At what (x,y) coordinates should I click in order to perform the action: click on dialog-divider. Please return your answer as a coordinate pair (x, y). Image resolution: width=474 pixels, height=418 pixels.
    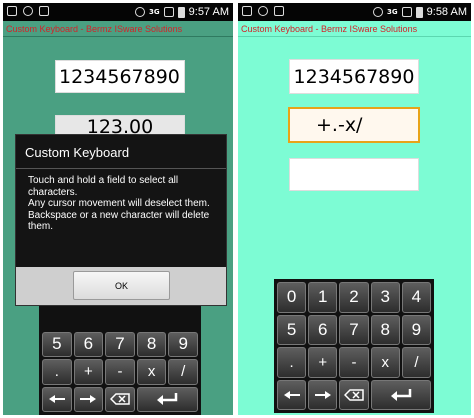
    Looking at the image, I should click on (121, 168).